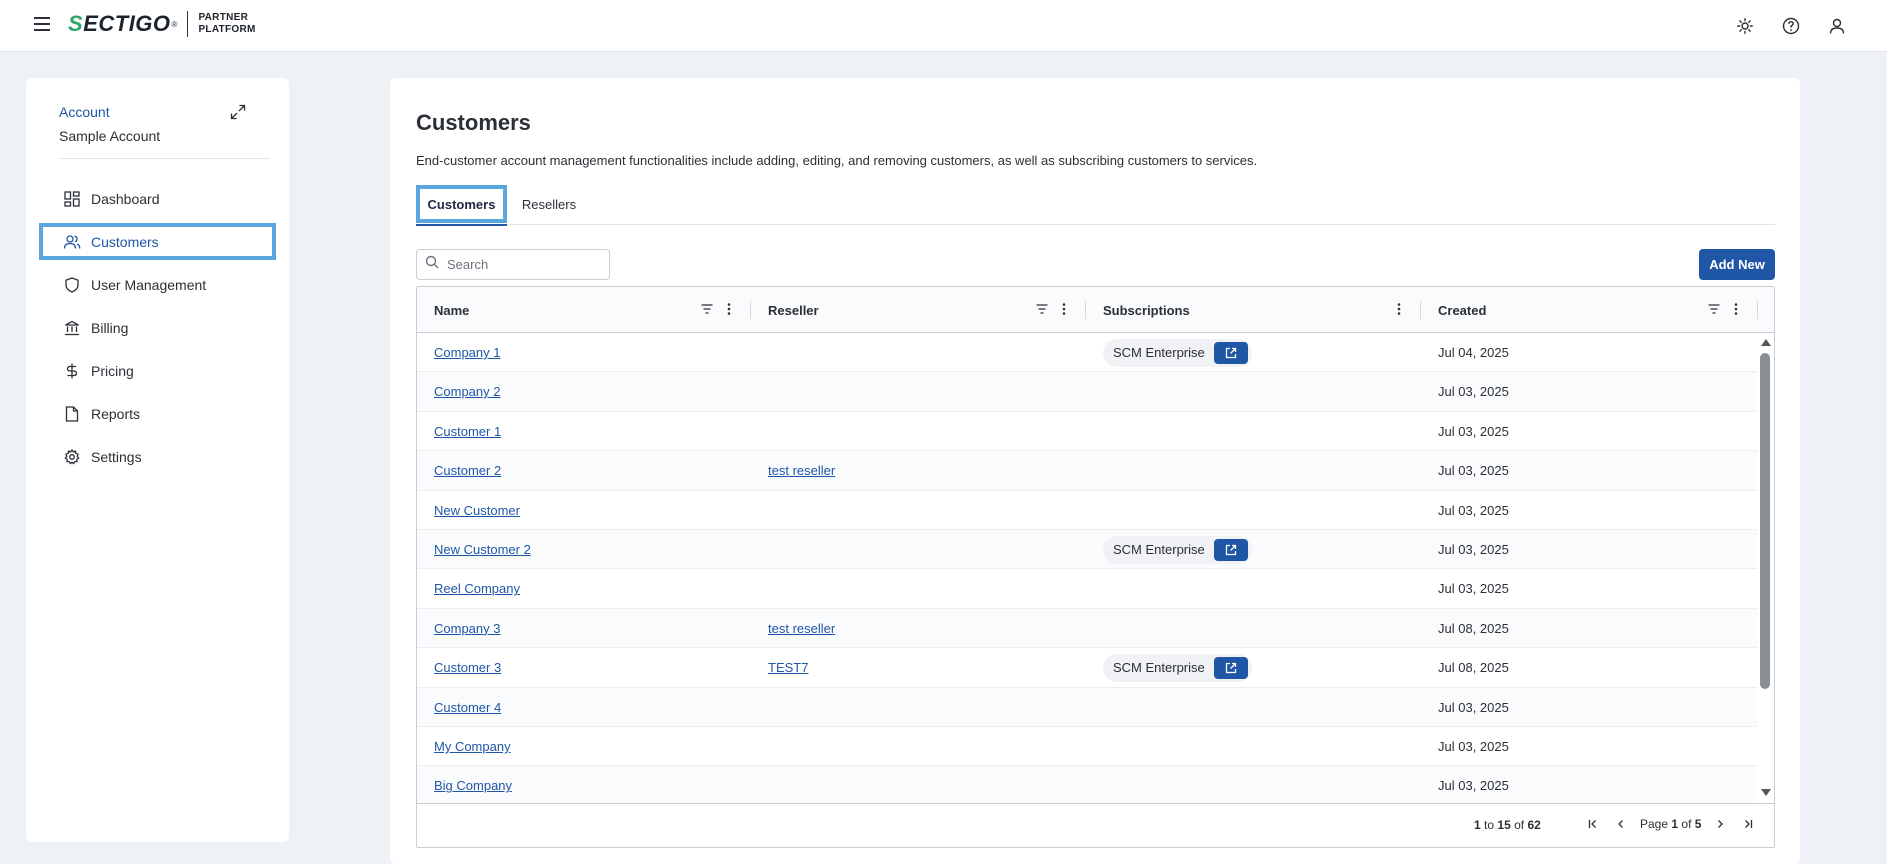 The height and width of the screenshot is (864, 1887). I want to click on subscriptions-cell: SCM Enterprise, so click(1177, 549).